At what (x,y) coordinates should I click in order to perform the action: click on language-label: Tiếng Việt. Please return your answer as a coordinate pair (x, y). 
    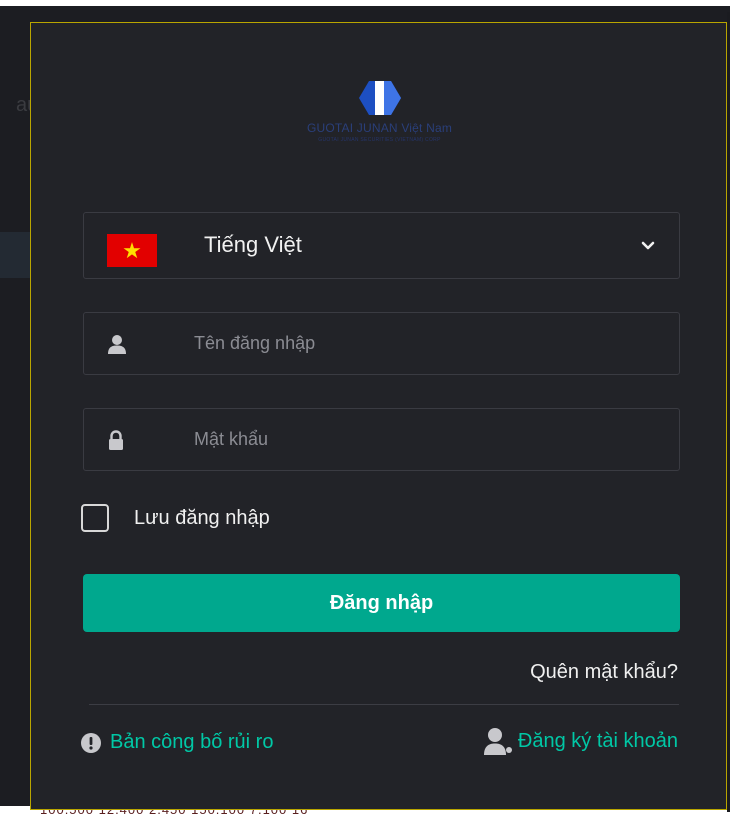
    Looking at the image, I should click on (253, 244).